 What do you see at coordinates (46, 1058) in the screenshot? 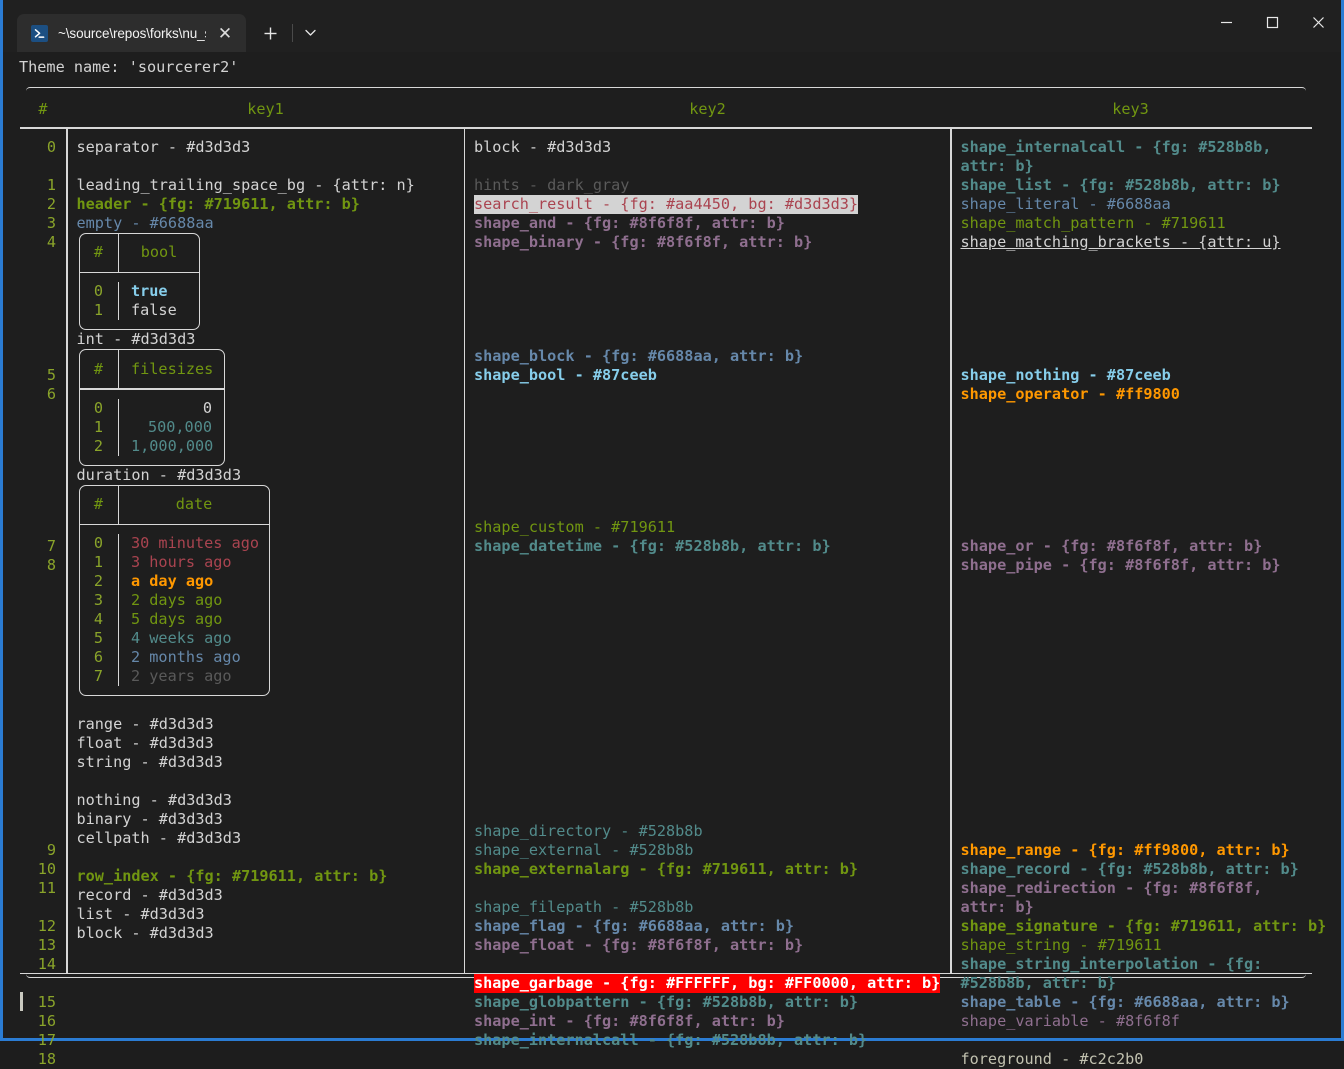
I see `row-index: 18` at bounding box center [46, 1058].